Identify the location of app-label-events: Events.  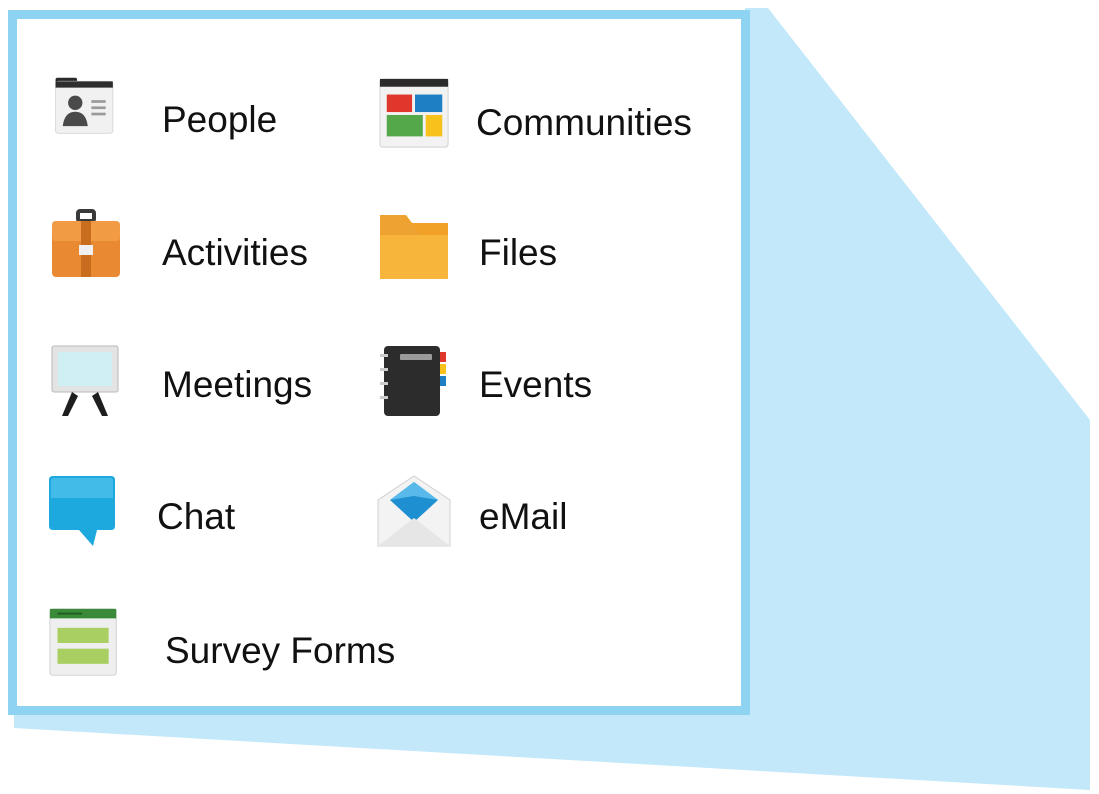
(536, 384).